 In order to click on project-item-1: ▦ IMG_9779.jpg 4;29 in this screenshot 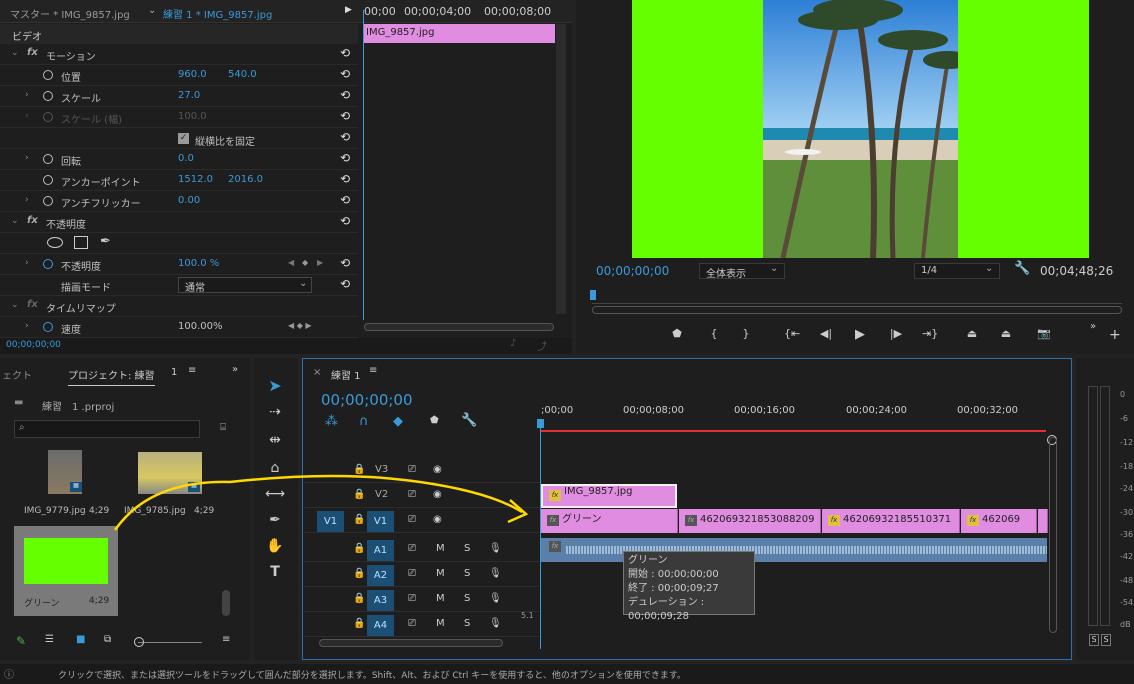, I will do `click(64, 486)`.